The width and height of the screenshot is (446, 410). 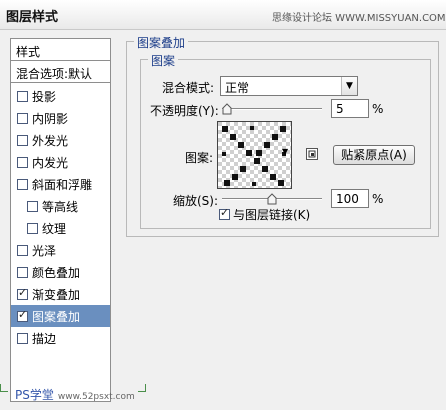 I want to click on blend-mode-select: 正常 ▼, so click(x=289, y=86).